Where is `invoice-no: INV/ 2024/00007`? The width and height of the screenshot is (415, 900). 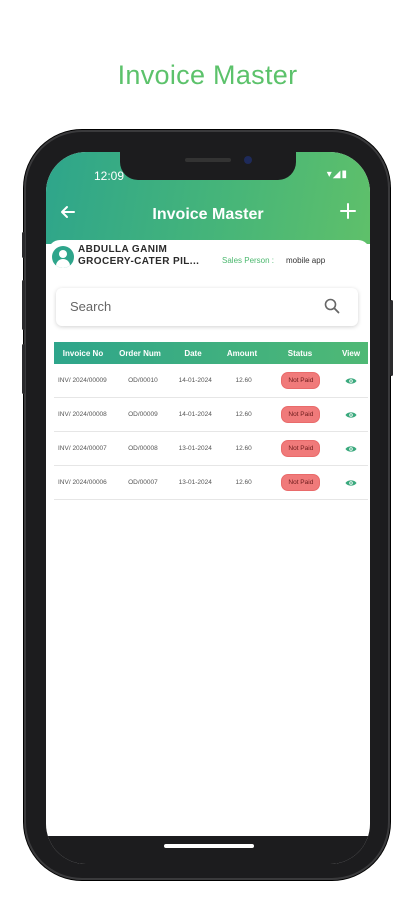 invoice-no: INV/ 2024/00007 is located at coordinates (82, 448).